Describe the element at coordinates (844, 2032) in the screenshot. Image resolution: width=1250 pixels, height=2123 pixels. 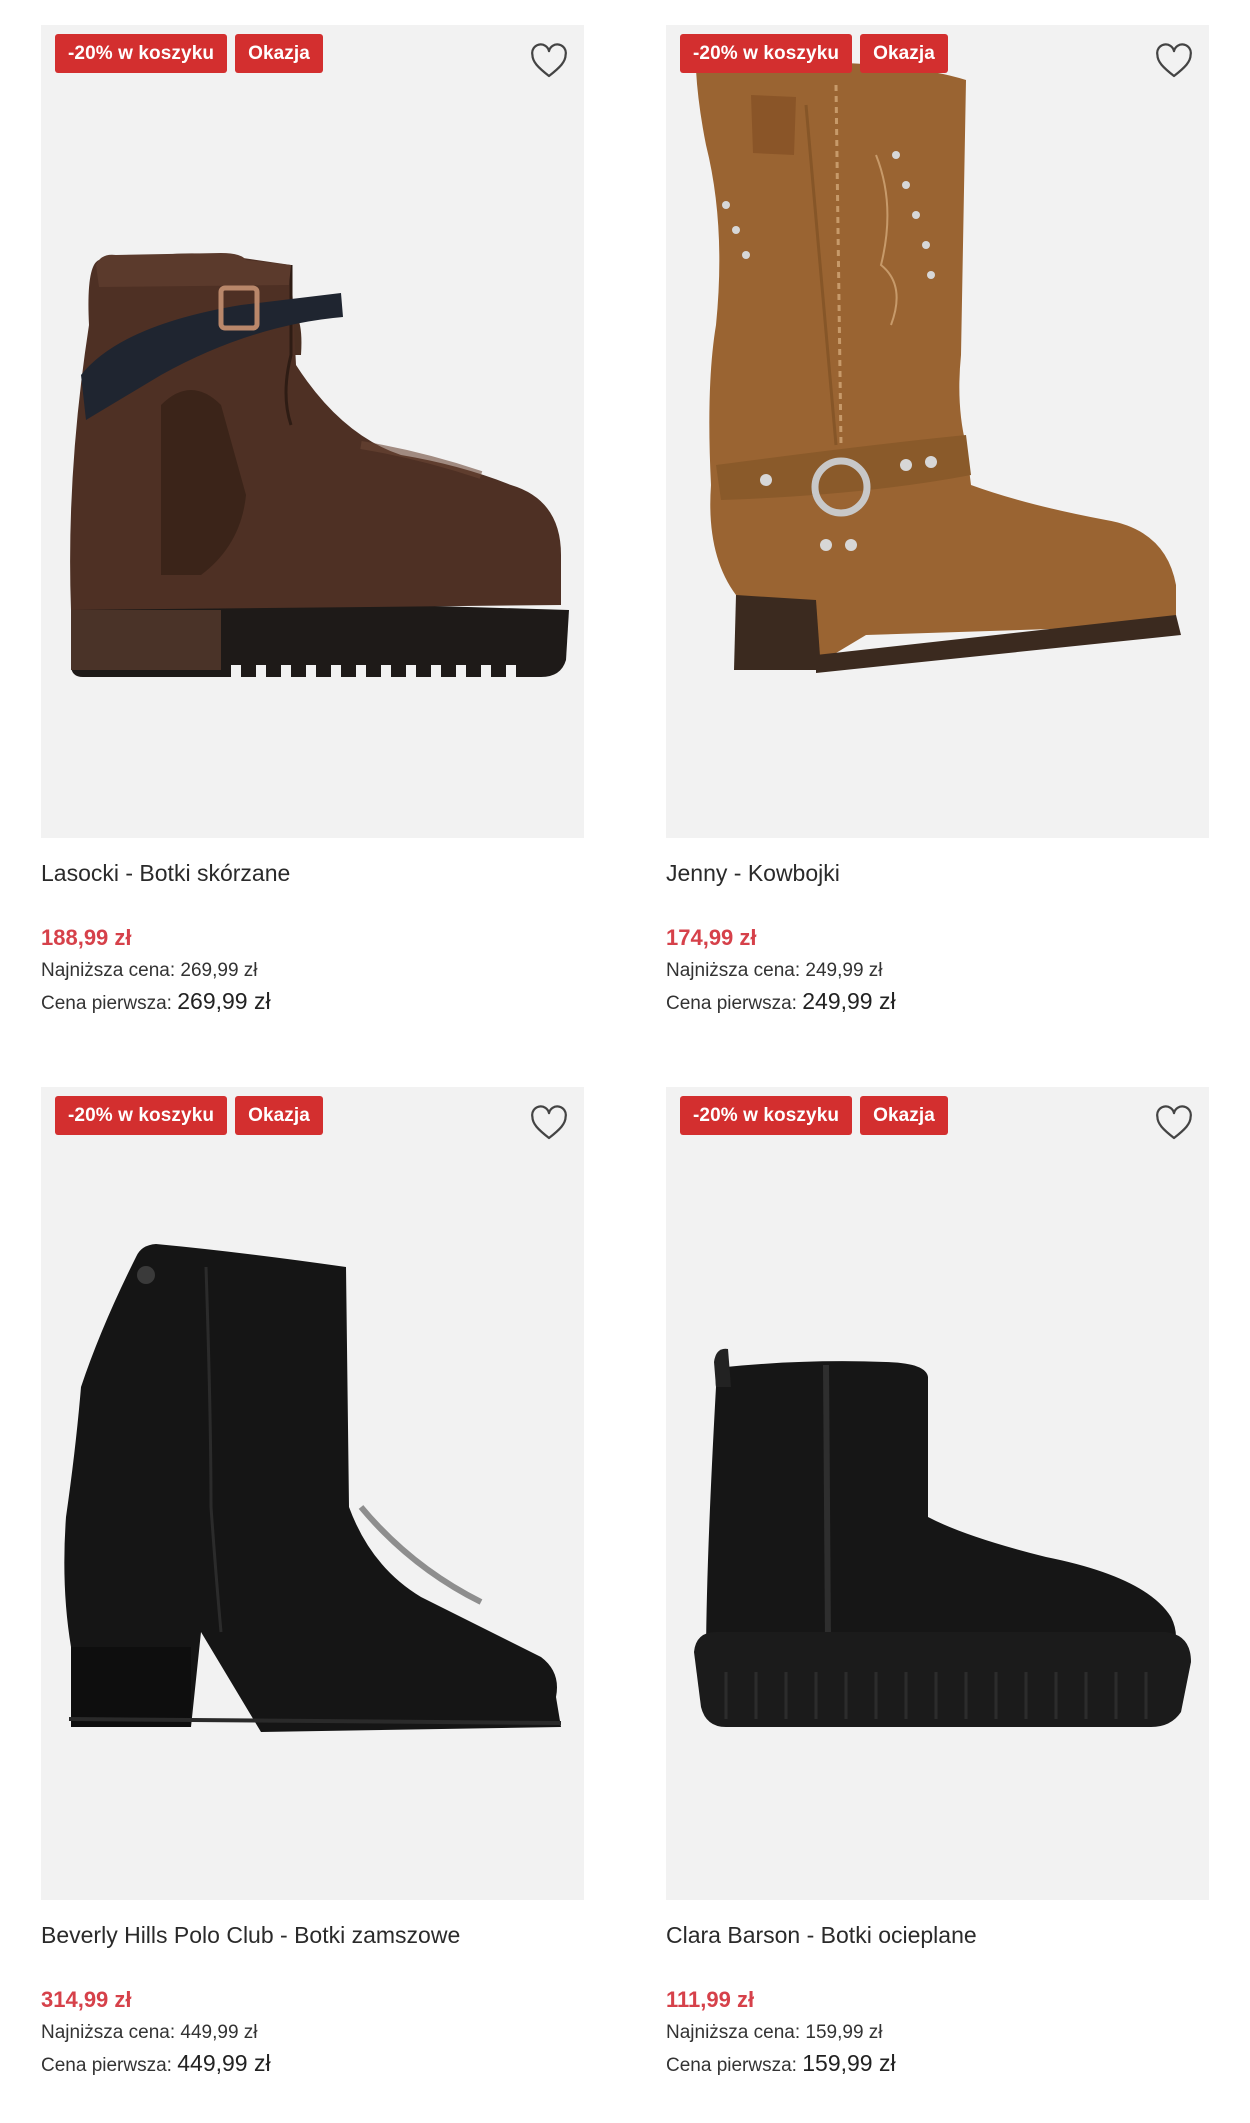
I see `lowest-price-value: 159,99 zł` at that location.